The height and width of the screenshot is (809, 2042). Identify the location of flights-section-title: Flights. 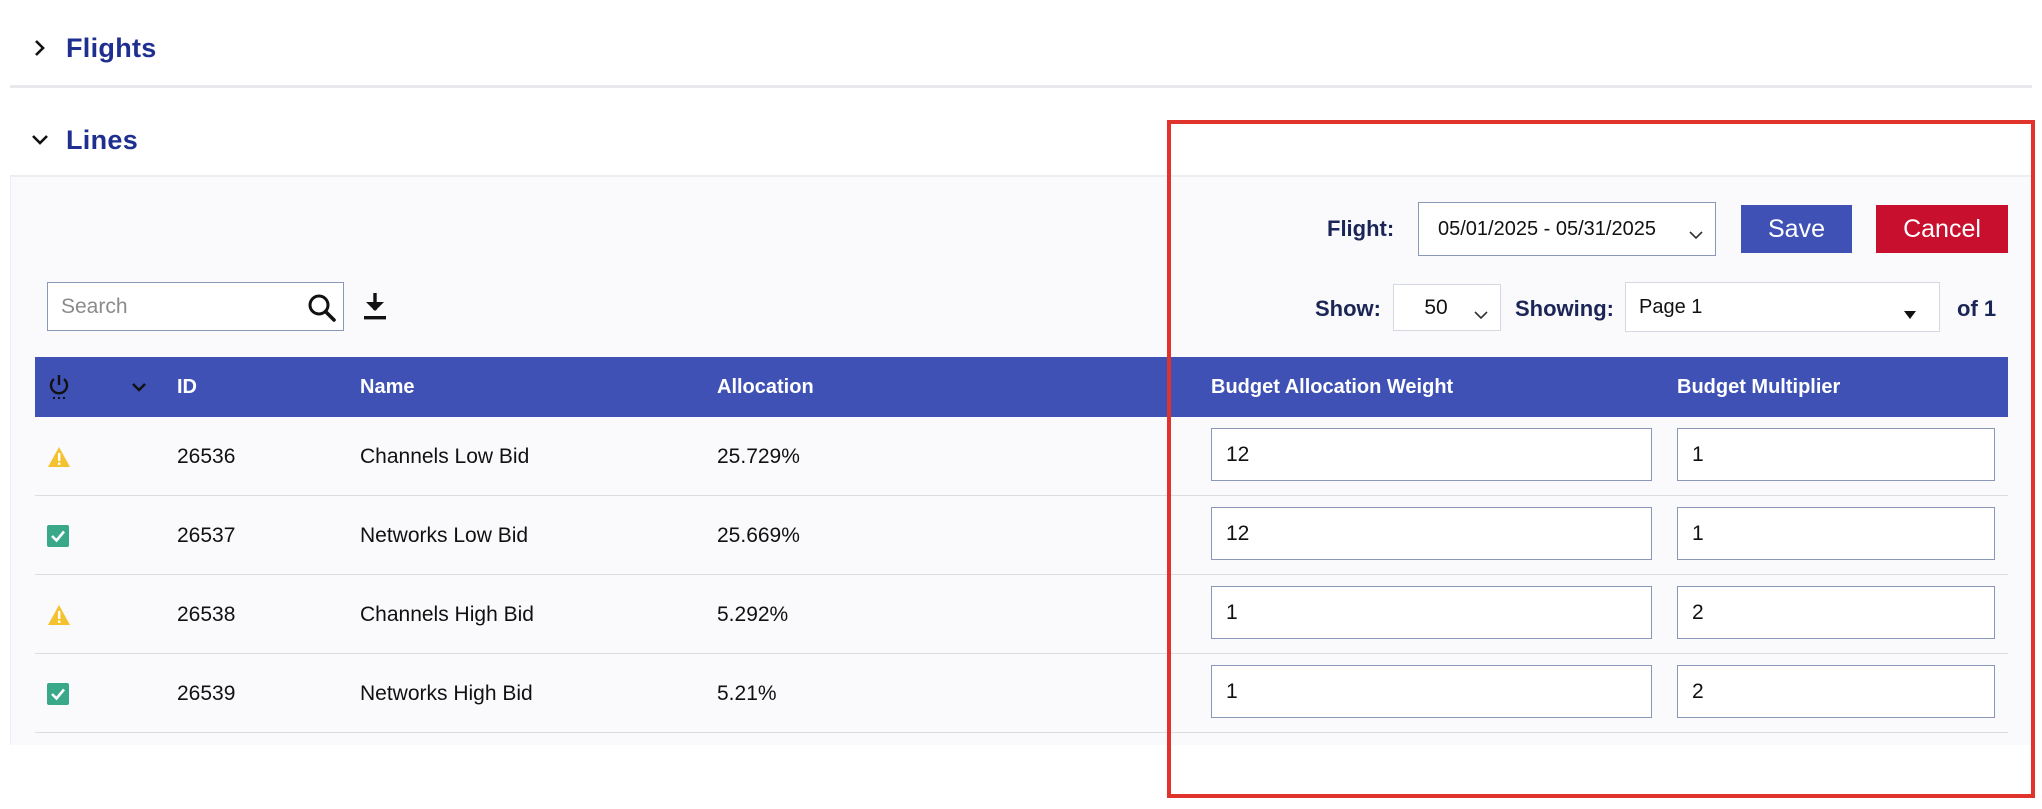
(111, 47).